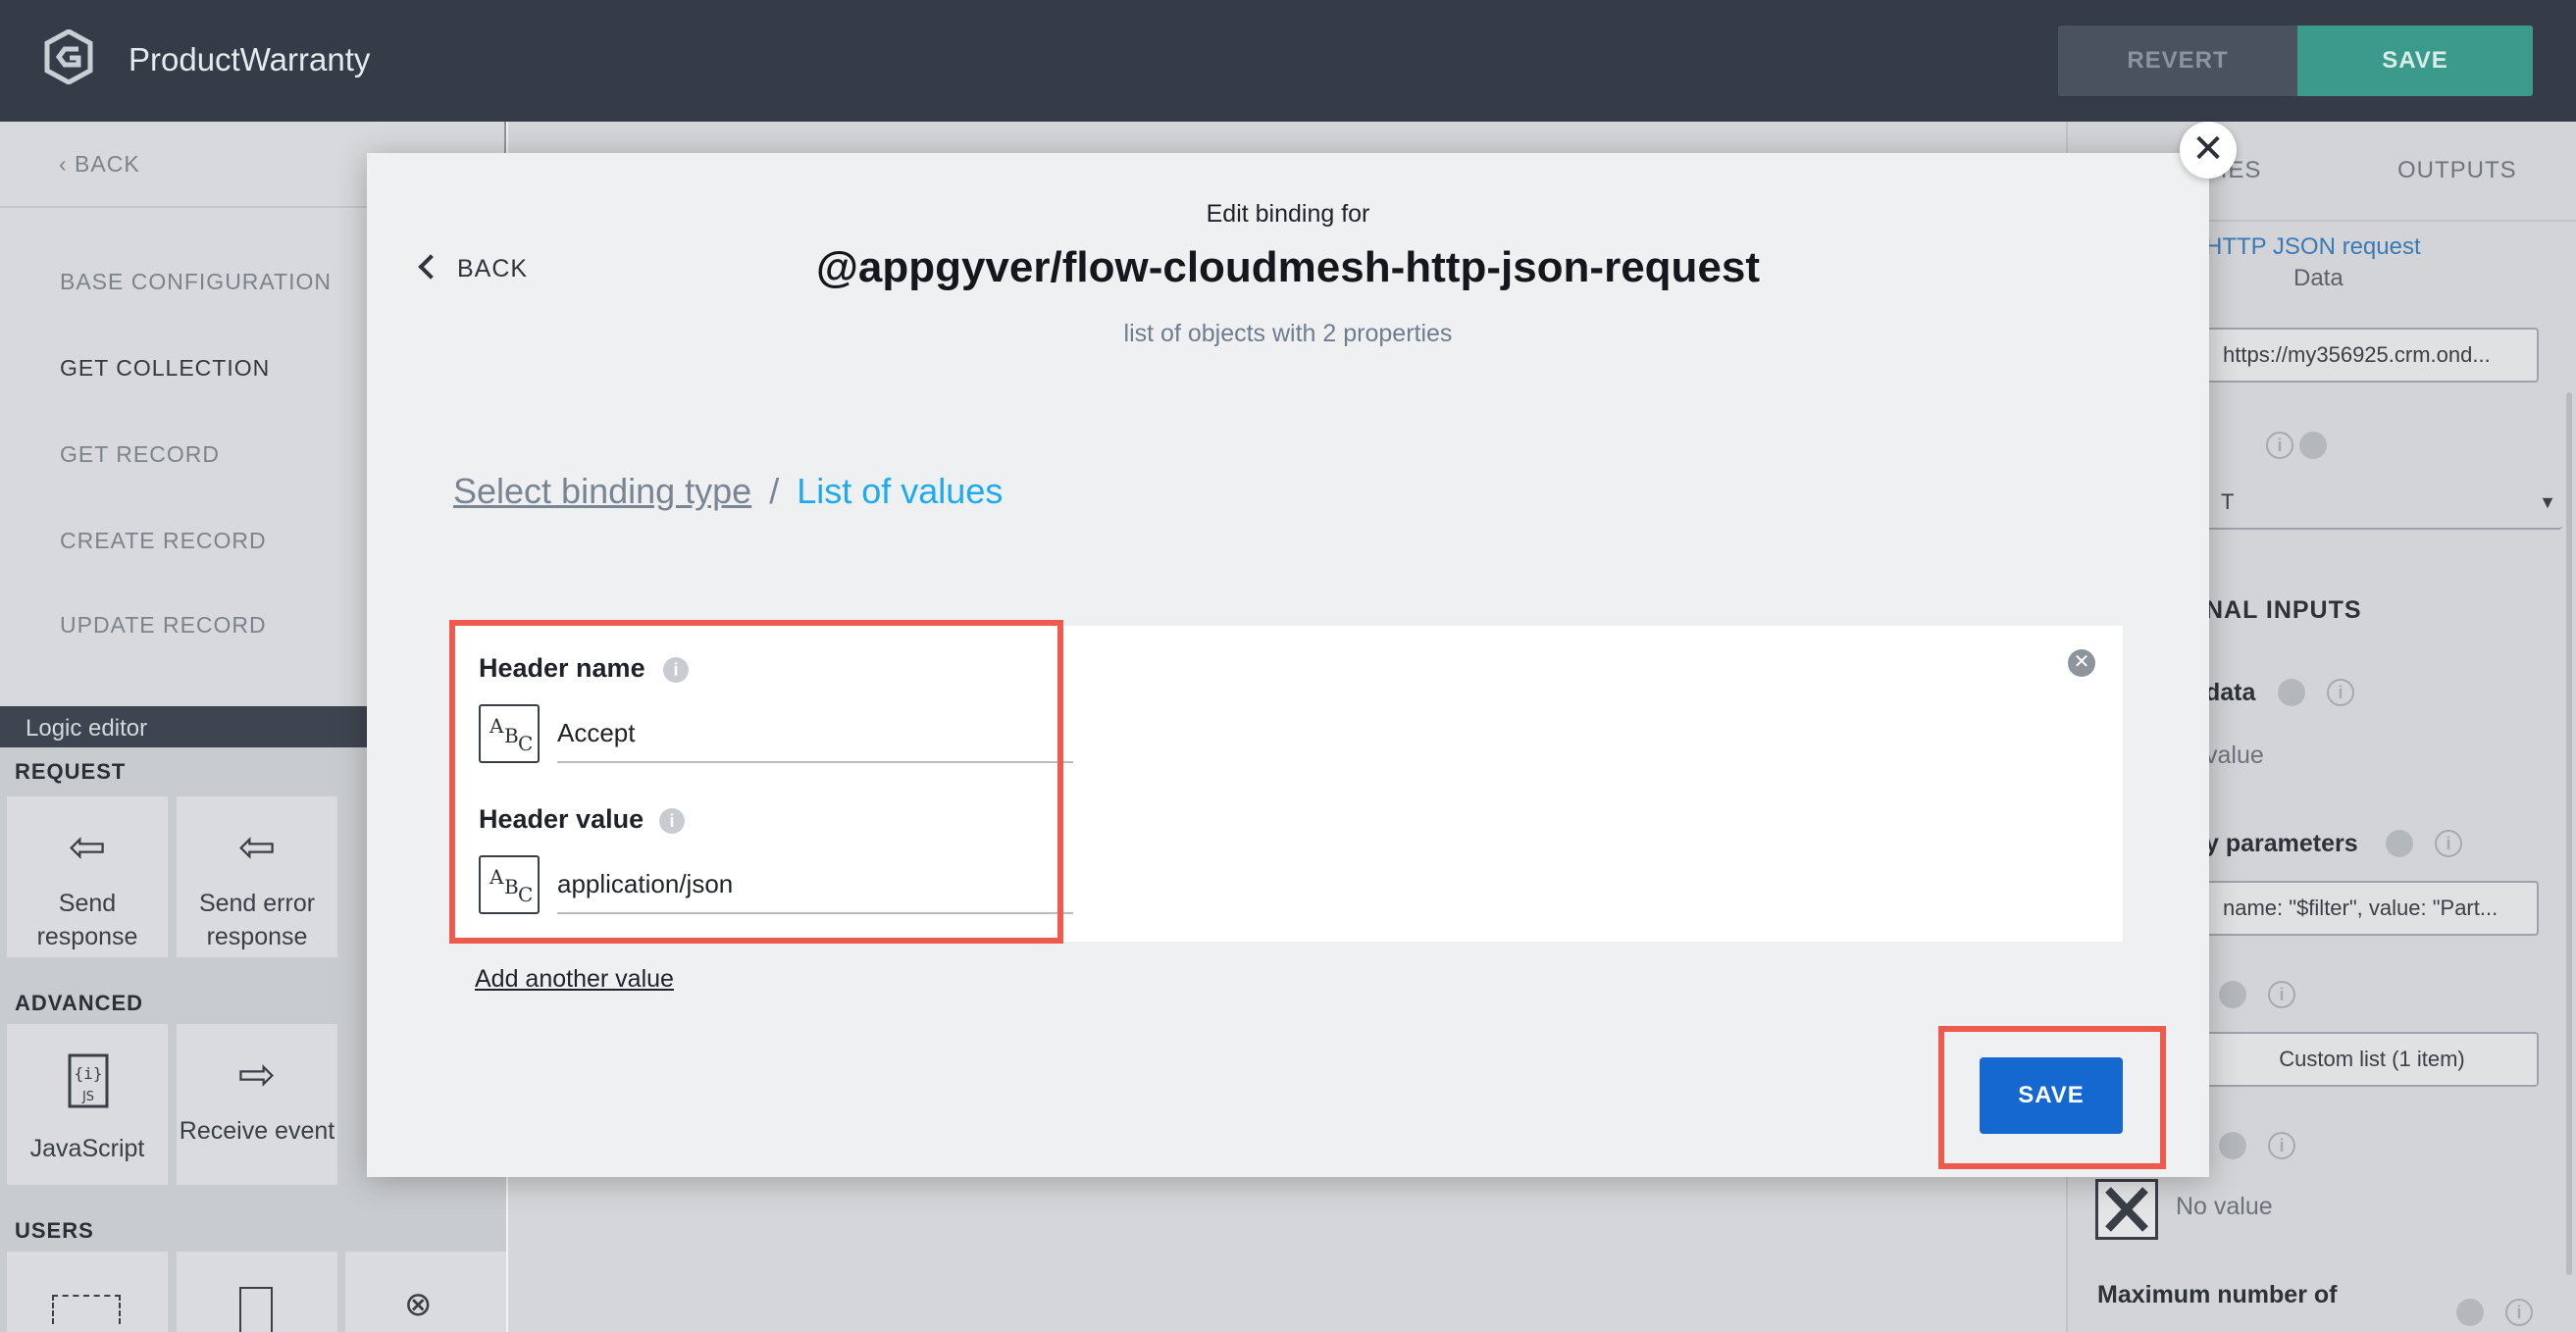  Describe the element at coordinates (2281, 843) in the screenshot. I see `query-parameters-label: y parameters` at that location.